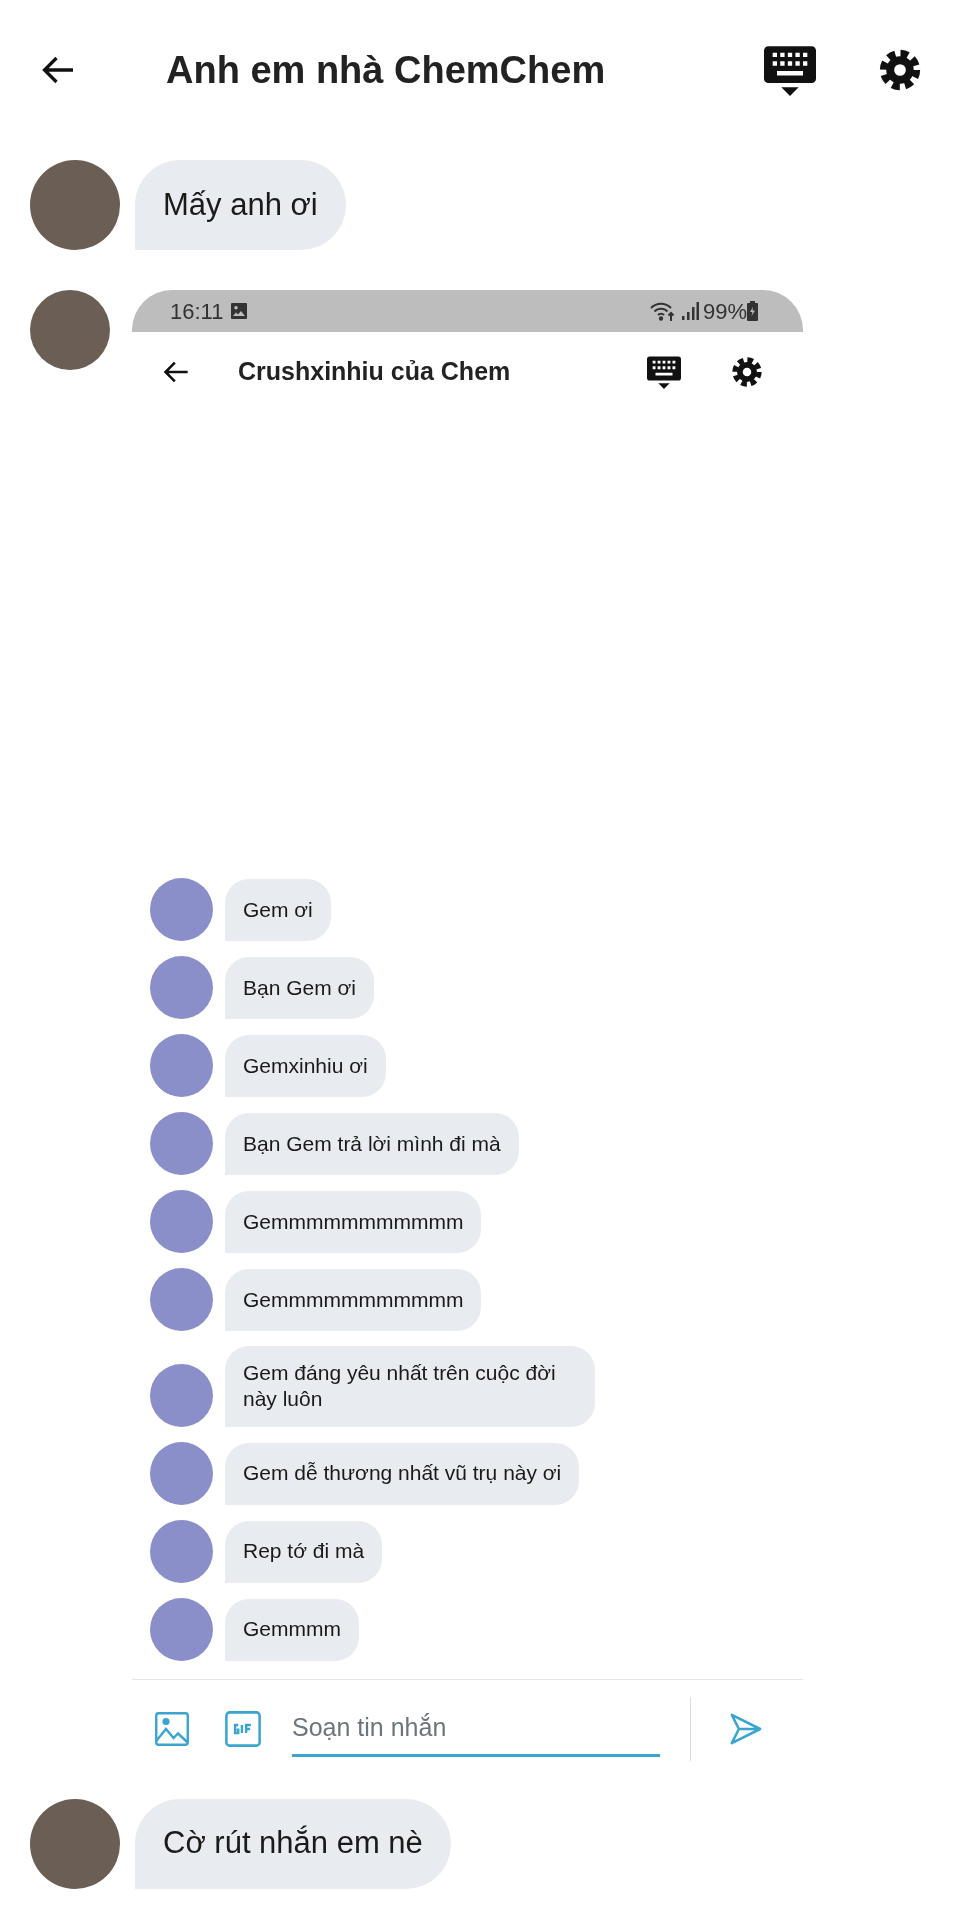  What do you see at coordinates (752, 311) in the screenshot?
I see `battery-icon` at bounding box center [752, 311].